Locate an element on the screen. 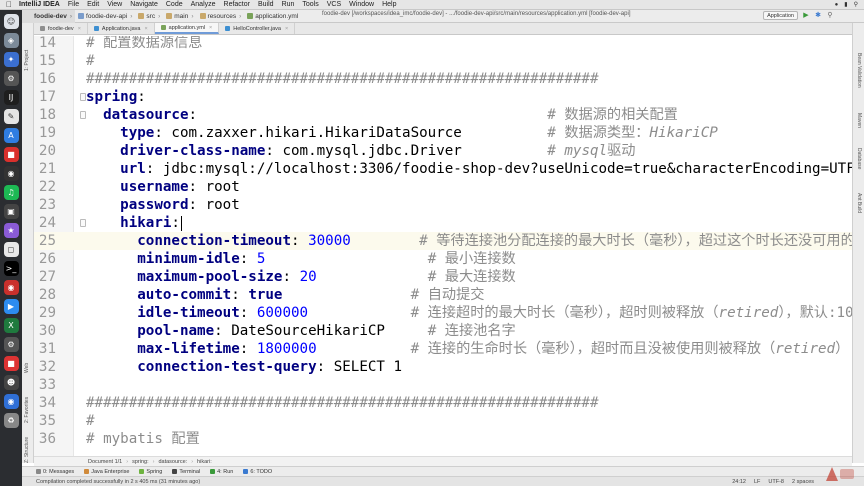 The image size is (864, 486). todo-tool-tab: 6: TODO is located at coordinates (257, 472).